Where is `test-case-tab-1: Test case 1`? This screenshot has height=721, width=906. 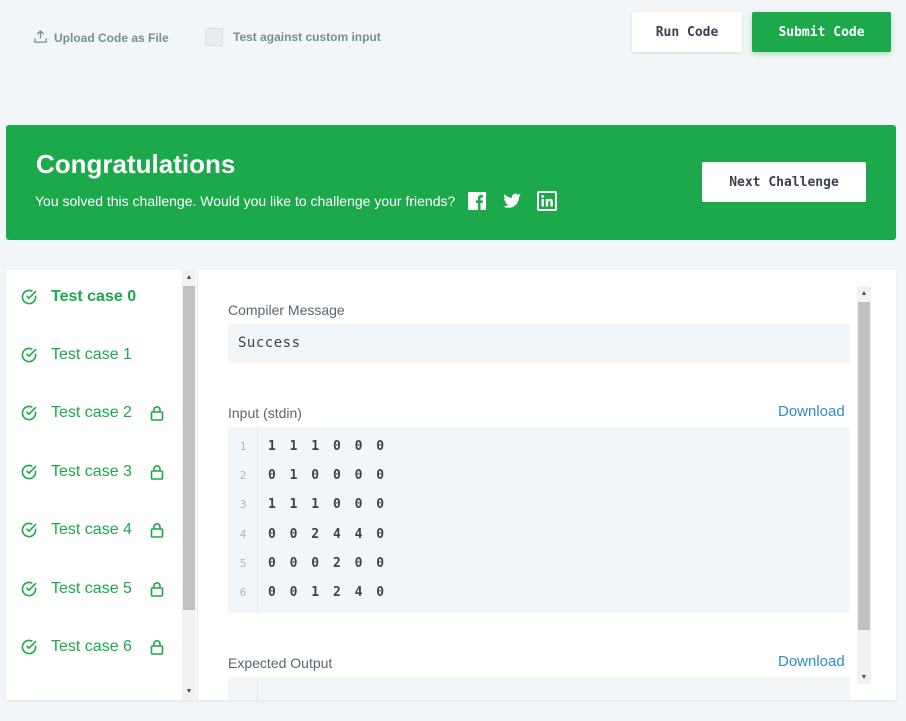 test-case-tab-1: Test case 1 is located at coordinates (76, 355).